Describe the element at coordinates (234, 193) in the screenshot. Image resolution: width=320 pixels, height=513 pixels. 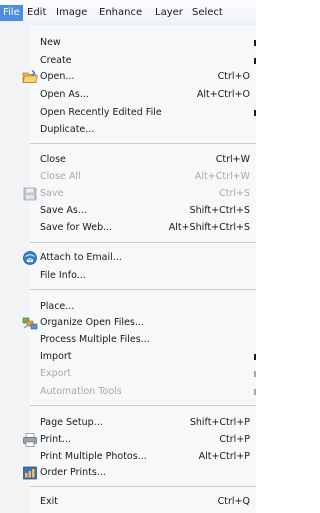
I see `menu-item-shortcut: Ctrl+S` at that location.